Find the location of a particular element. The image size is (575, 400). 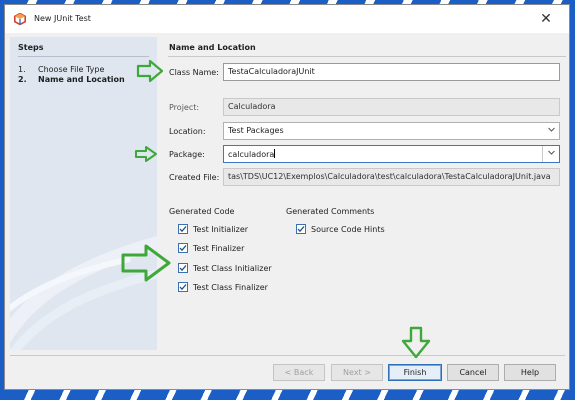

project-label: Project: is located at coordinates (184, 107).